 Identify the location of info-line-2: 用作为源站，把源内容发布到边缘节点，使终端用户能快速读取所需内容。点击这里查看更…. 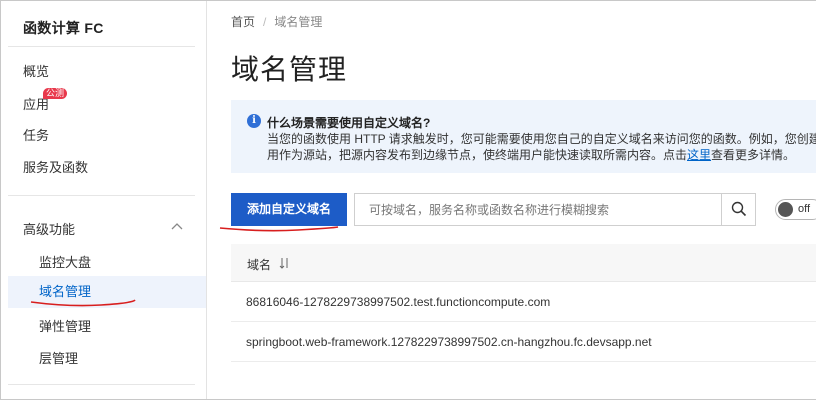
(541, 155).